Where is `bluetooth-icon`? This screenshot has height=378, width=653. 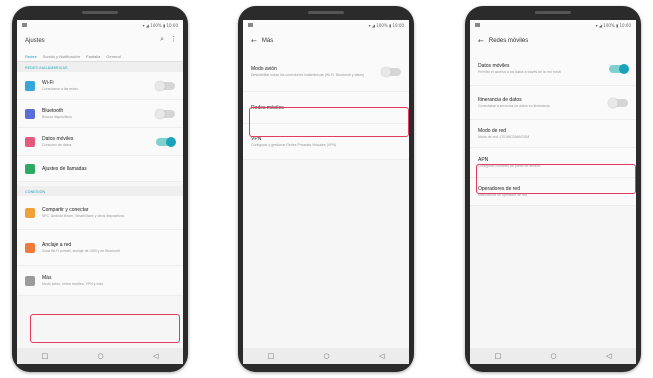 bluetooth-icon is located at coordinates (30, 113).